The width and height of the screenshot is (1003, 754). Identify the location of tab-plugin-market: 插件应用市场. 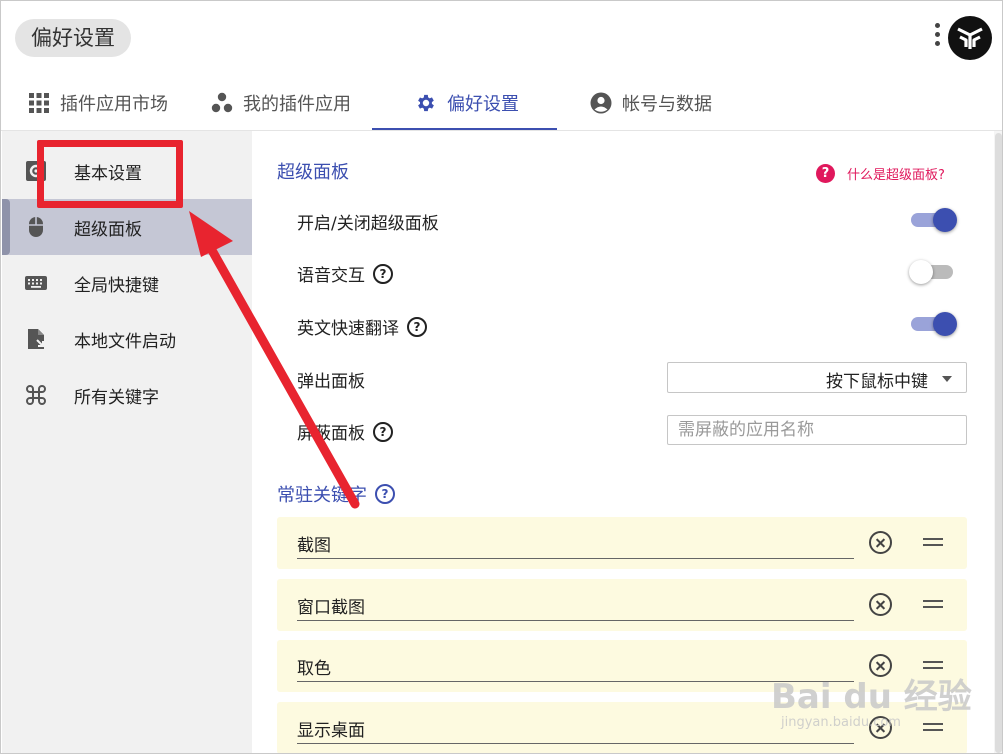
(98, 103).